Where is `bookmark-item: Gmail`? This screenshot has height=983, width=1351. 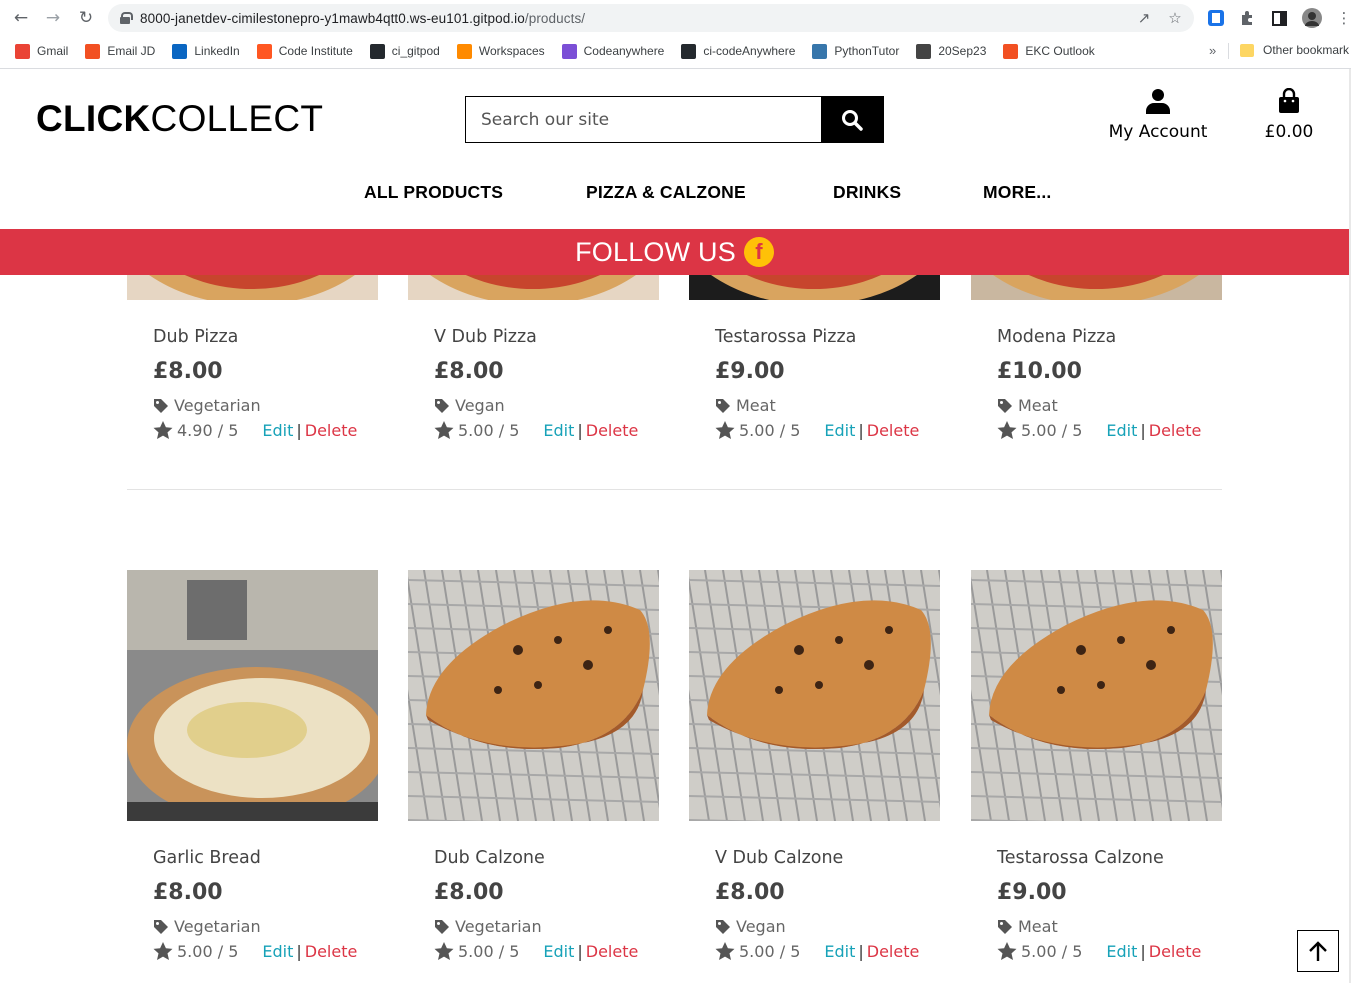
bookmark-item: Gmail is located at coordinates (41, 51).